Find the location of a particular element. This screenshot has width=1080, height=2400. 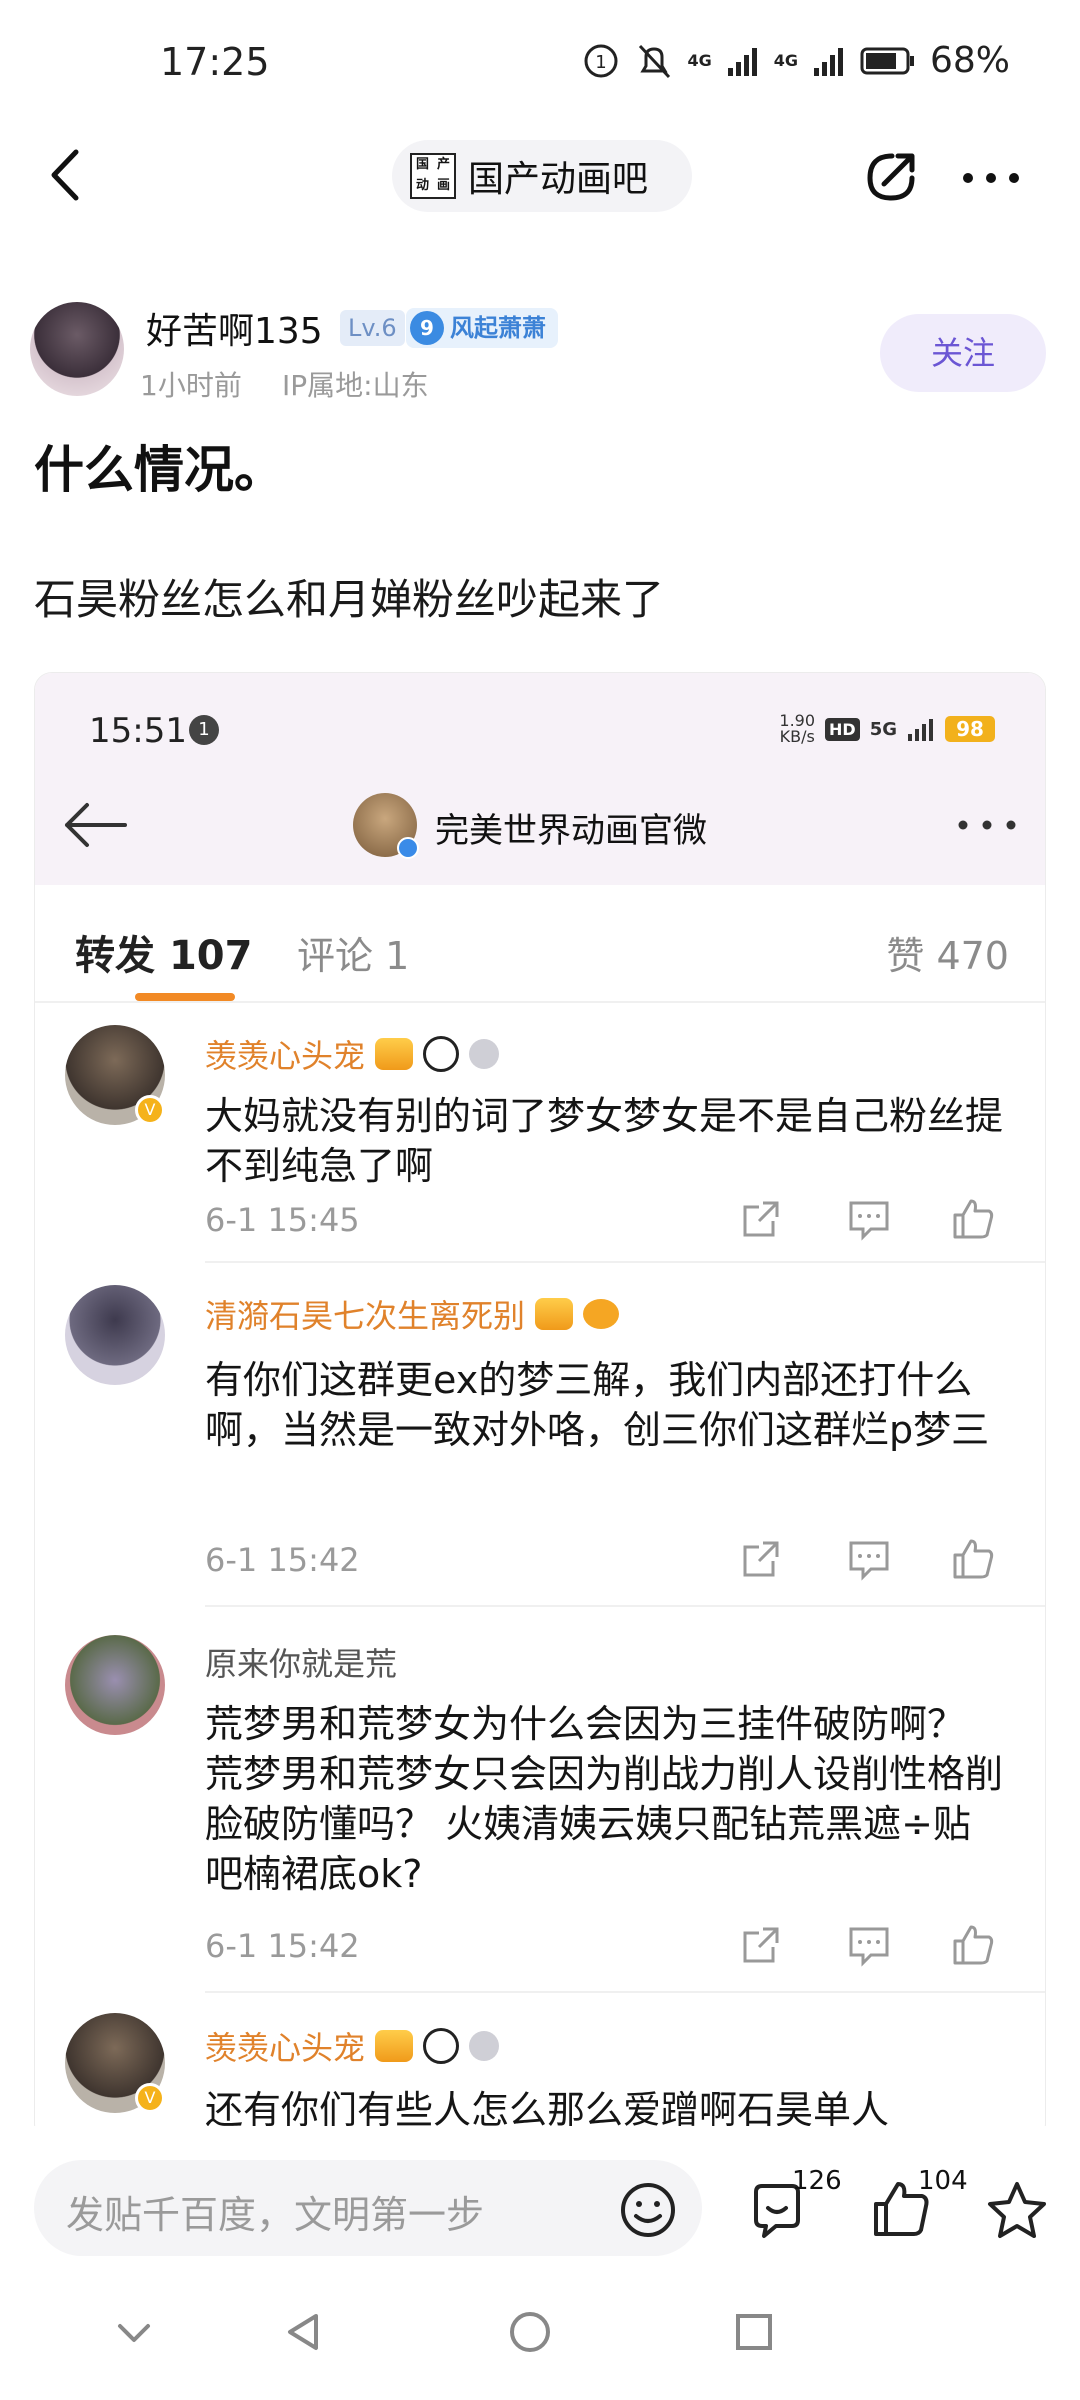

comment-count: 126 is located at coordinates (817, 2181).